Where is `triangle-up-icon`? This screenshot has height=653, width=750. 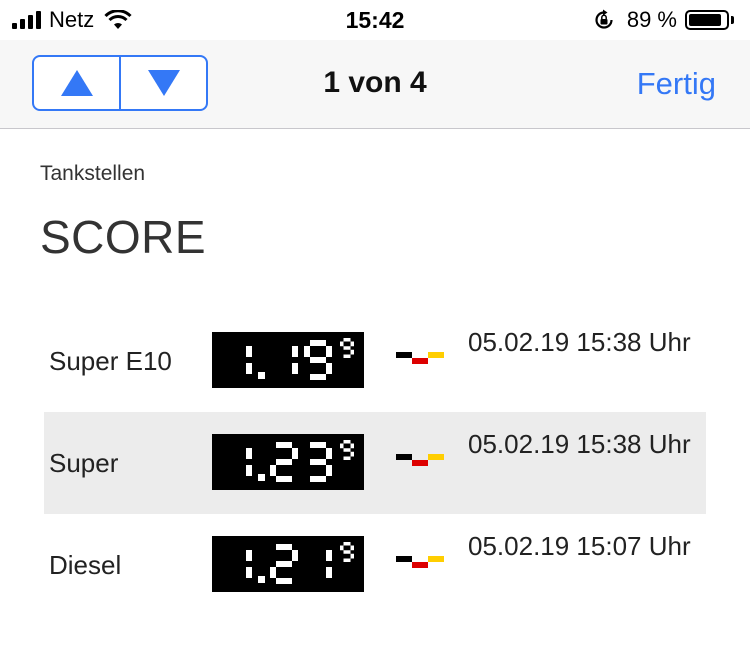
triangle-up-icon is located at coordinates (76, 83).